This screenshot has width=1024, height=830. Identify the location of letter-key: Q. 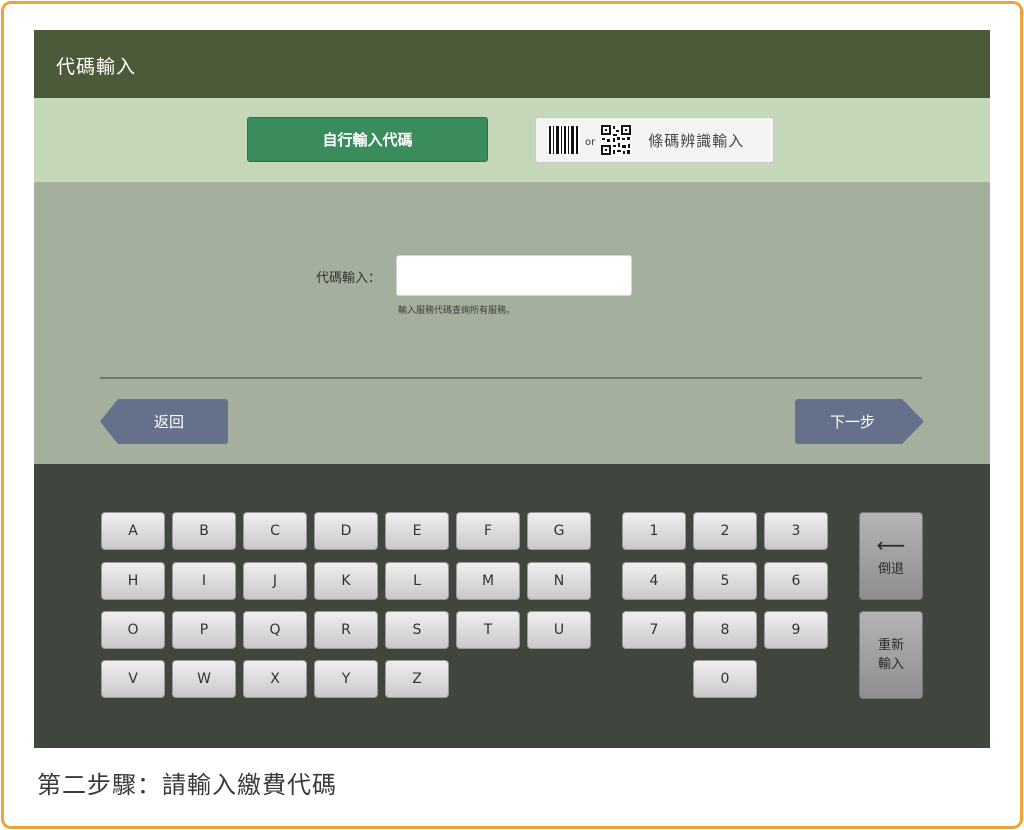
(275, 630).